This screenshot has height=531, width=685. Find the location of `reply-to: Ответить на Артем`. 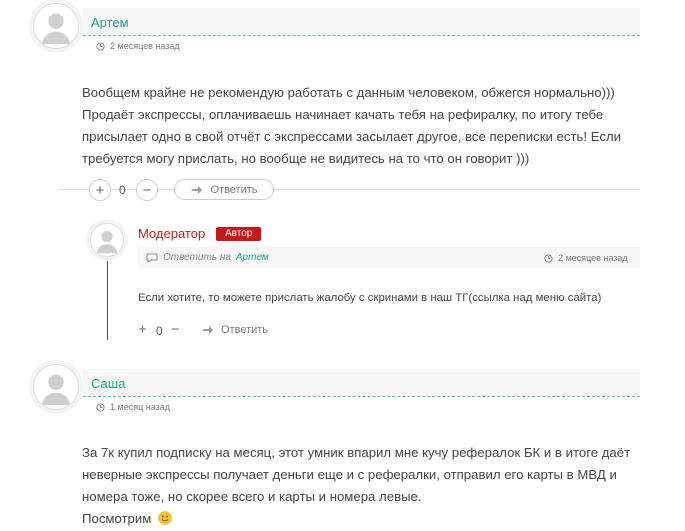

reply-to: Ответить на Артем is located at coordinates (207, 257).